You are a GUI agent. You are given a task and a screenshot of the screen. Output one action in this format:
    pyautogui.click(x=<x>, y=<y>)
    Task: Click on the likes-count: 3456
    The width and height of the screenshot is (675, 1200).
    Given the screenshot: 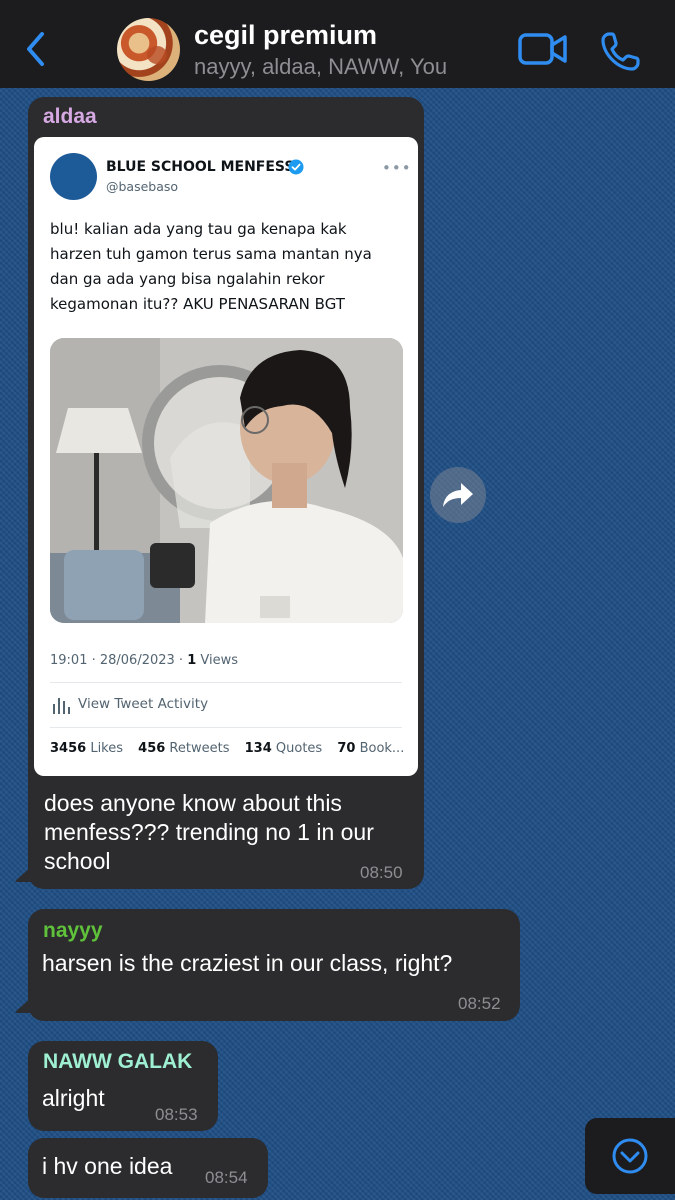 What is the action you would take?
    pyautogui.click(x=68, y=748)
    